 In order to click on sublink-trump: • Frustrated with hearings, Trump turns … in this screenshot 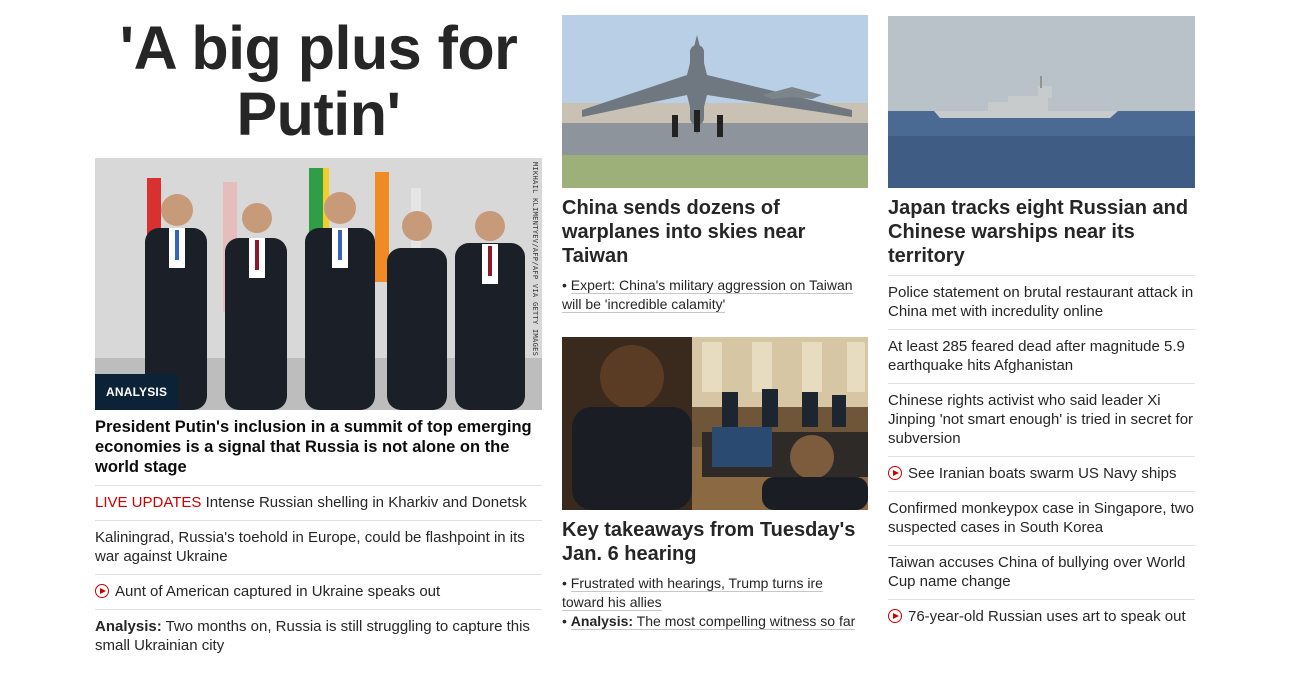, I will do `click(715, 593)`.